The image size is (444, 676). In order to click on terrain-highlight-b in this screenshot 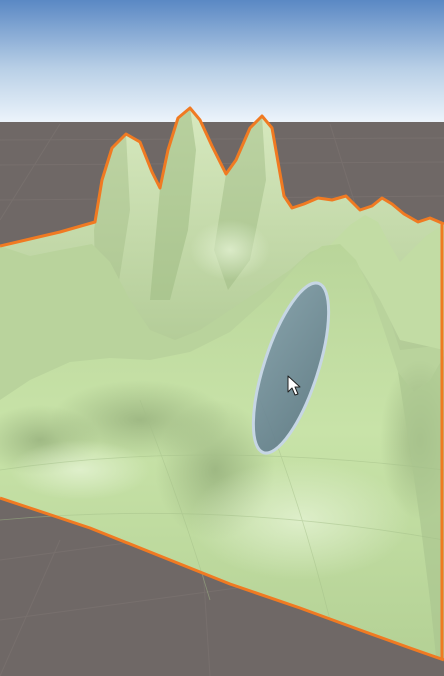, I will do `click(80, 470)`.